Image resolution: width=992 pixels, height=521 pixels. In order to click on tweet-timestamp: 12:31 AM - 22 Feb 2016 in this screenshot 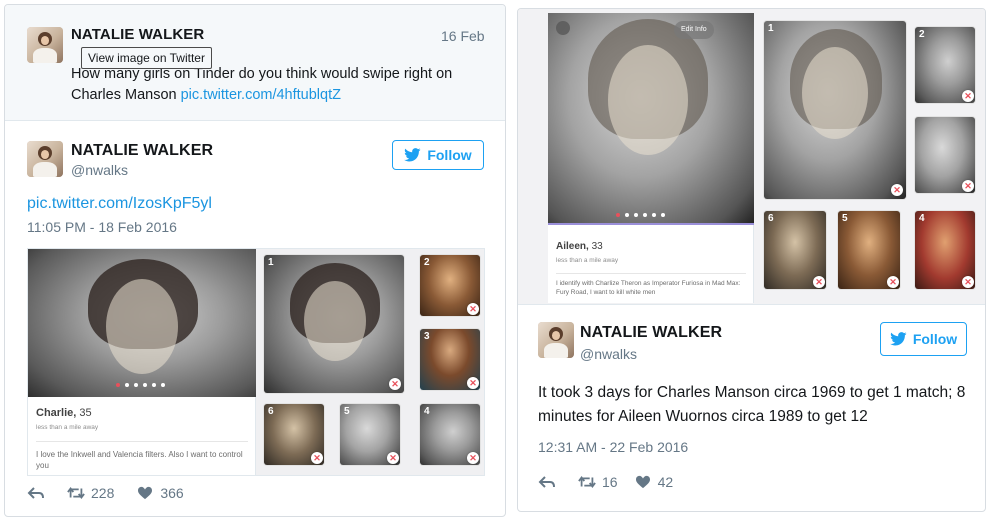, I will do `click(613, 447)`.